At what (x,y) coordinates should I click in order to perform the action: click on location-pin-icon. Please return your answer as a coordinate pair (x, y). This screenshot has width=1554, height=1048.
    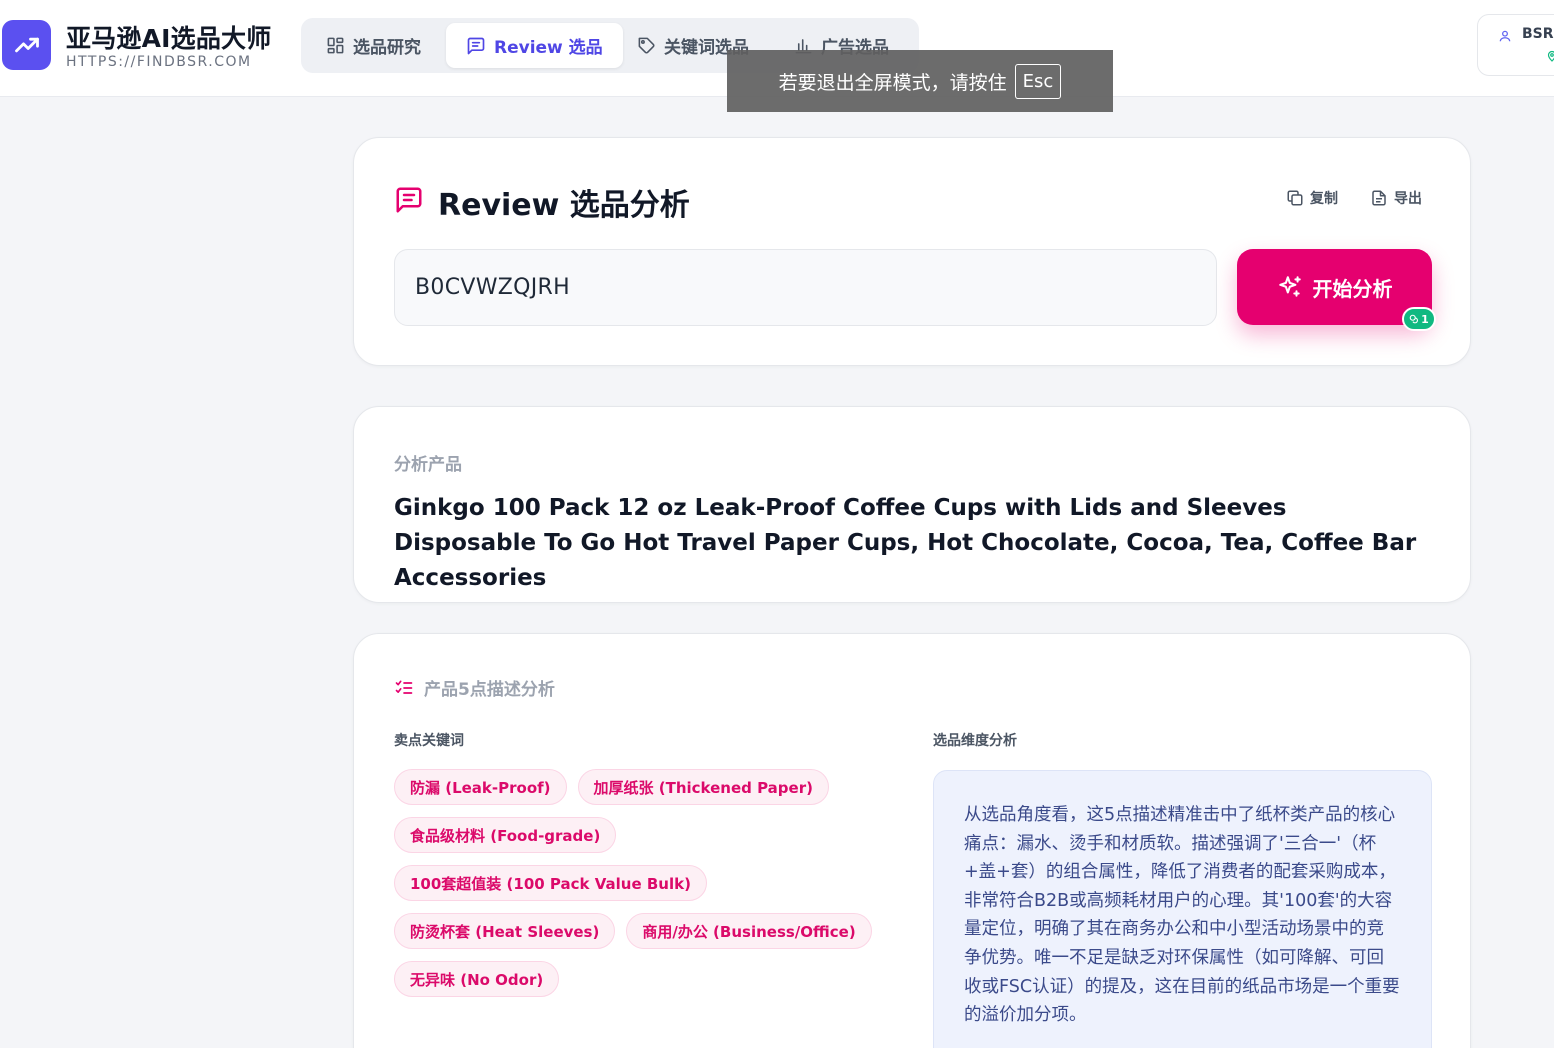
    Looking at the image, I should click on (1550, 56).